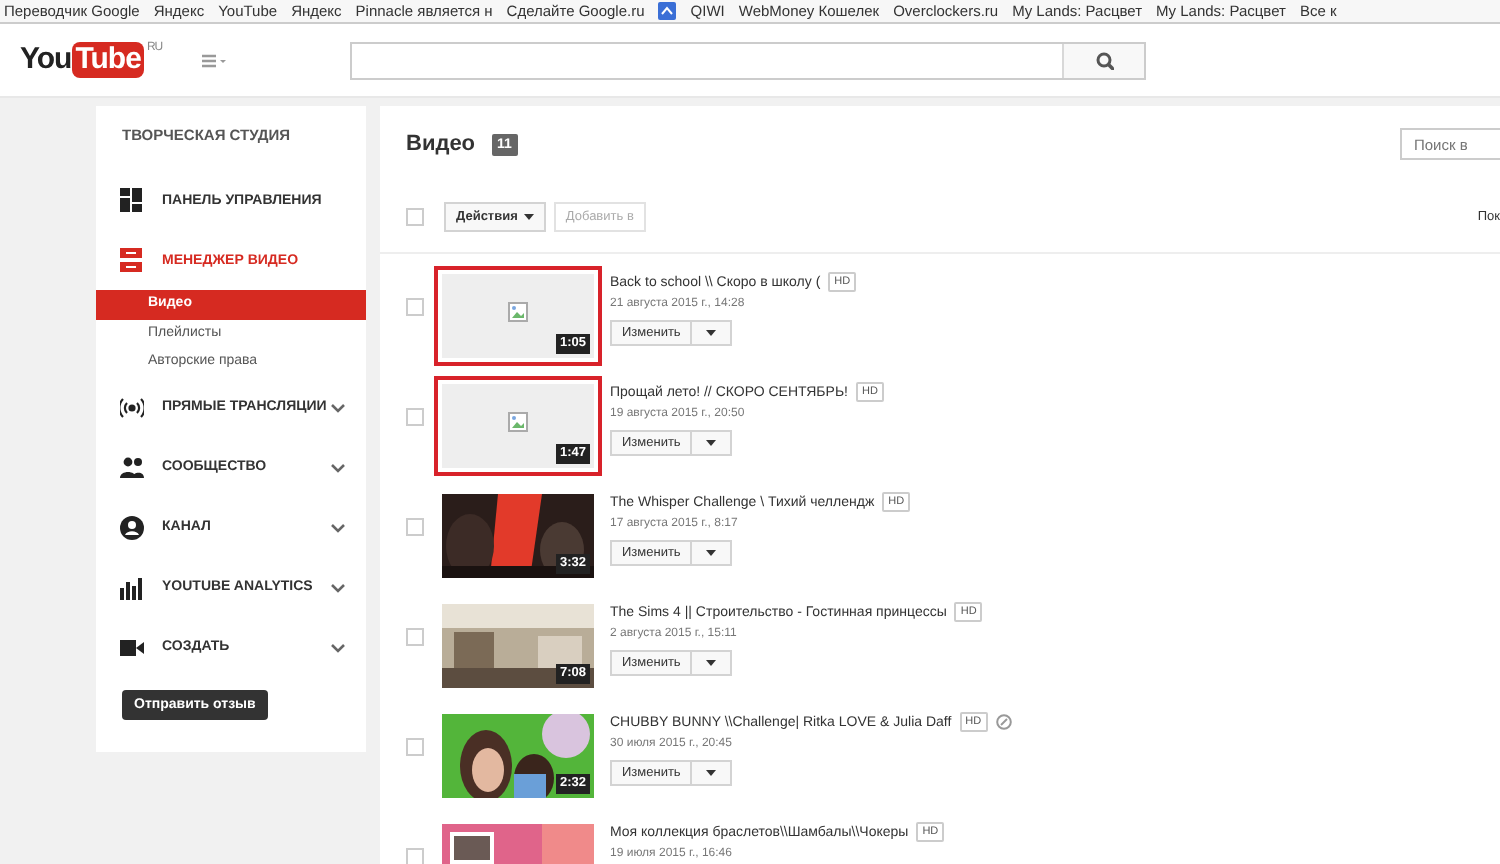 Image resolution: width=1500 pixels, height=864 pixels. What do you see at coordinates (132, 647) in the screenshot?
I see `video-camera-icon` at bounding box center [132, 647].